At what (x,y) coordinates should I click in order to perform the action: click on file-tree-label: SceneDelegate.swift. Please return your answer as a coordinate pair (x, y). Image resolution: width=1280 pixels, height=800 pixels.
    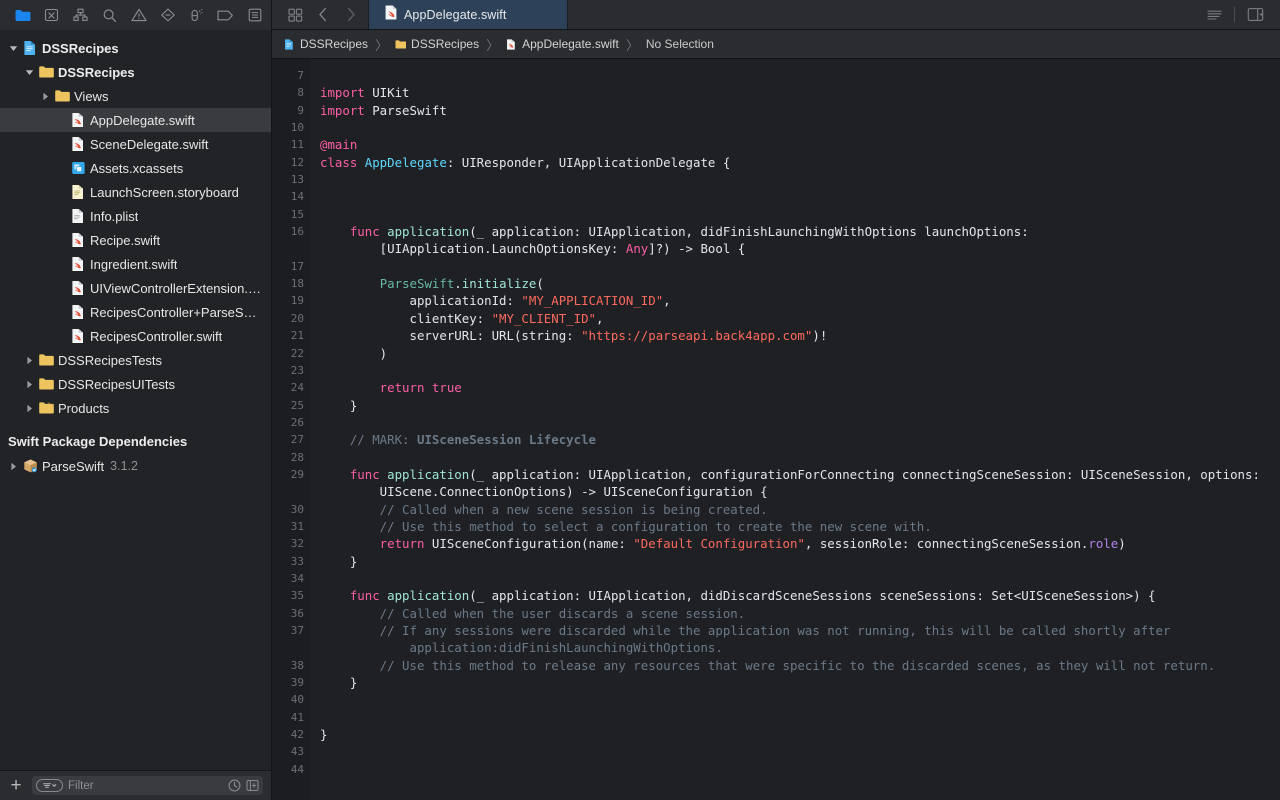
    Looking at the image, I should click on (149, 144).